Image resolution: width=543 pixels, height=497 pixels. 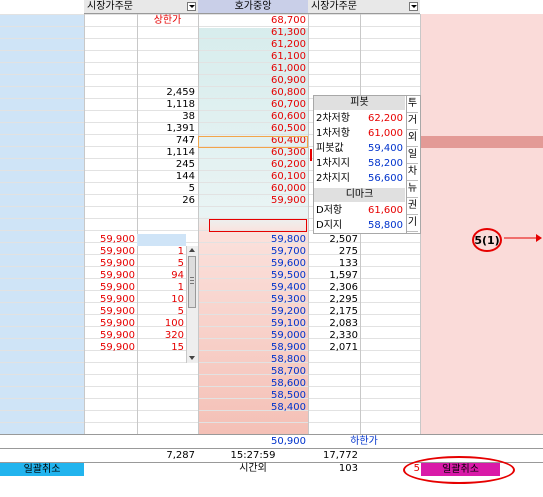 I want to click on bid-price: 59,600, so click(x=252, y=264).